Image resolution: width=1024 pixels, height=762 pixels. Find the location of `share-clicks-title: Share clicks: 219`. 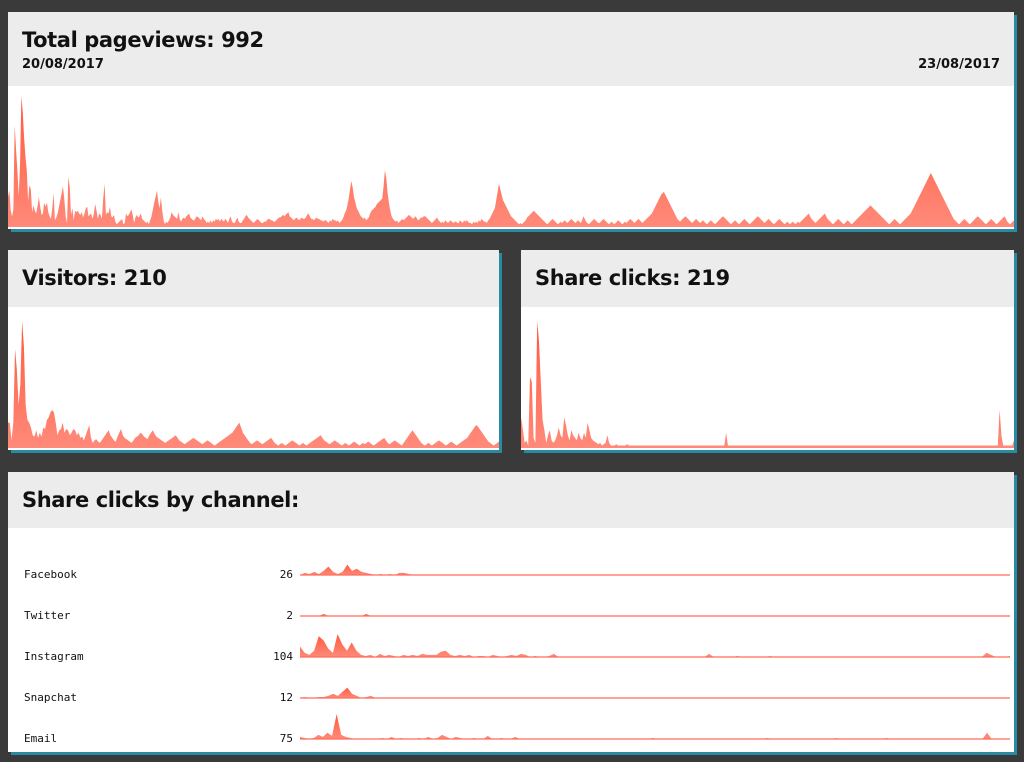

share-clicks-title: Share clicks: 219 is located at coordinates (632, 278).